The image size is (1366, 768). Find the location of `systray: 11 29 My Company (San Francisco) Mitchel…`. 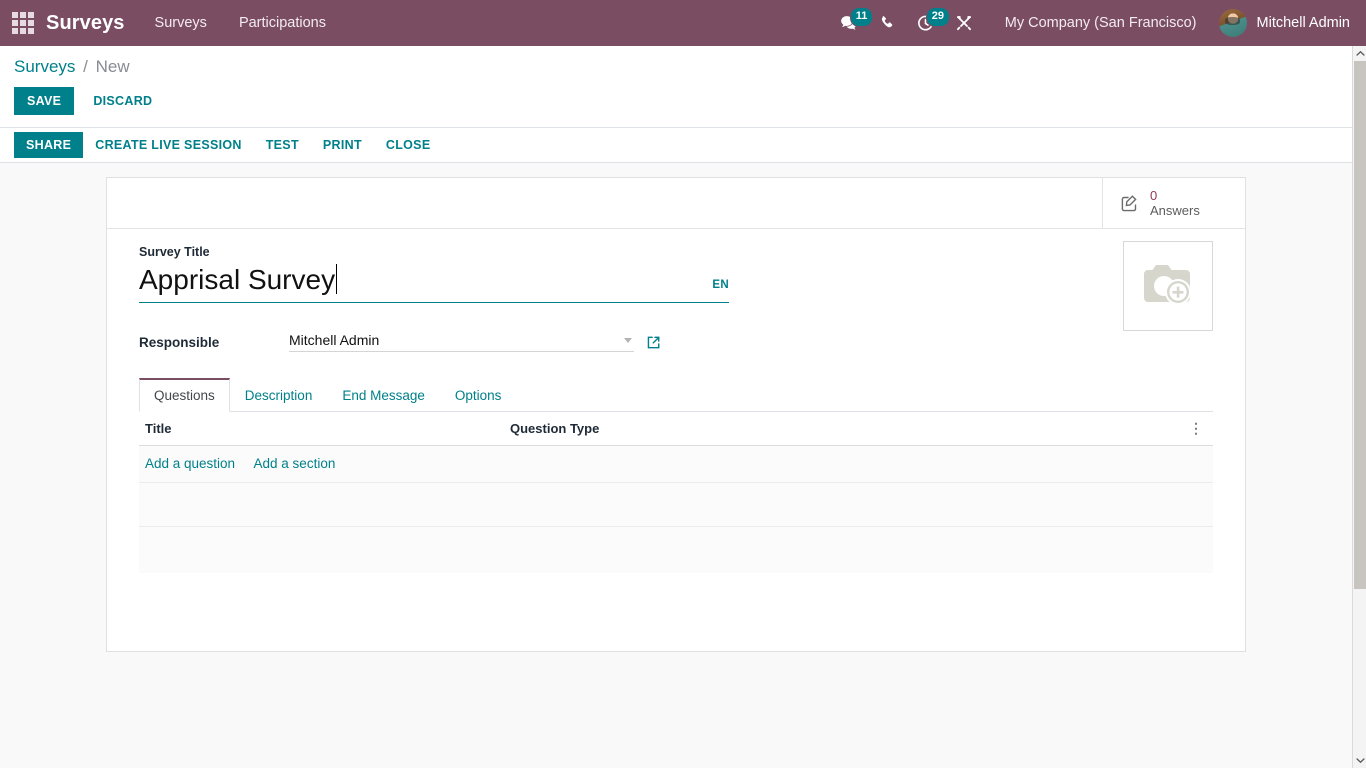

systray: 11 29 My Company (San Francisco) Mitchel… is located at coordinates (1092, 23).